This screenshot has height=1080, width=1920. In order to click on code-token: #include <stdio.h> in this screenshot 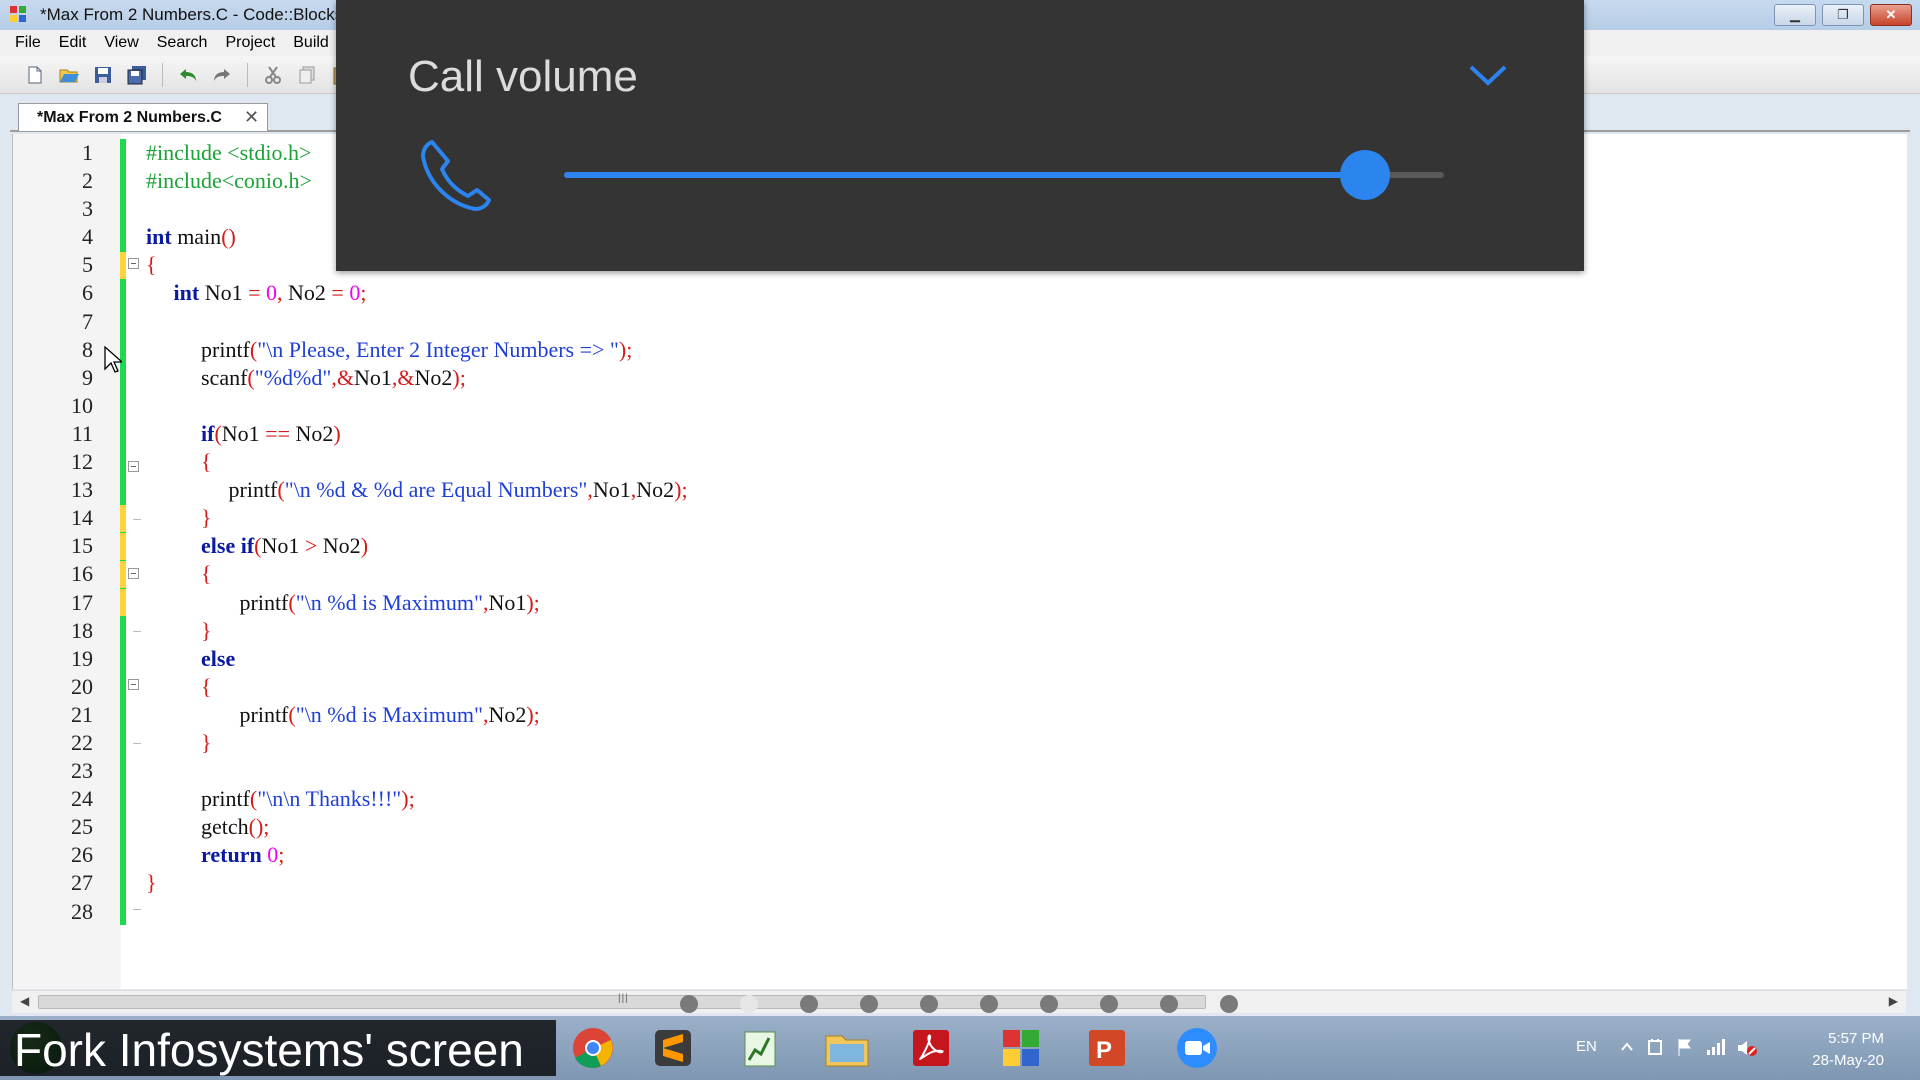, I will do `click(229, 152)`.